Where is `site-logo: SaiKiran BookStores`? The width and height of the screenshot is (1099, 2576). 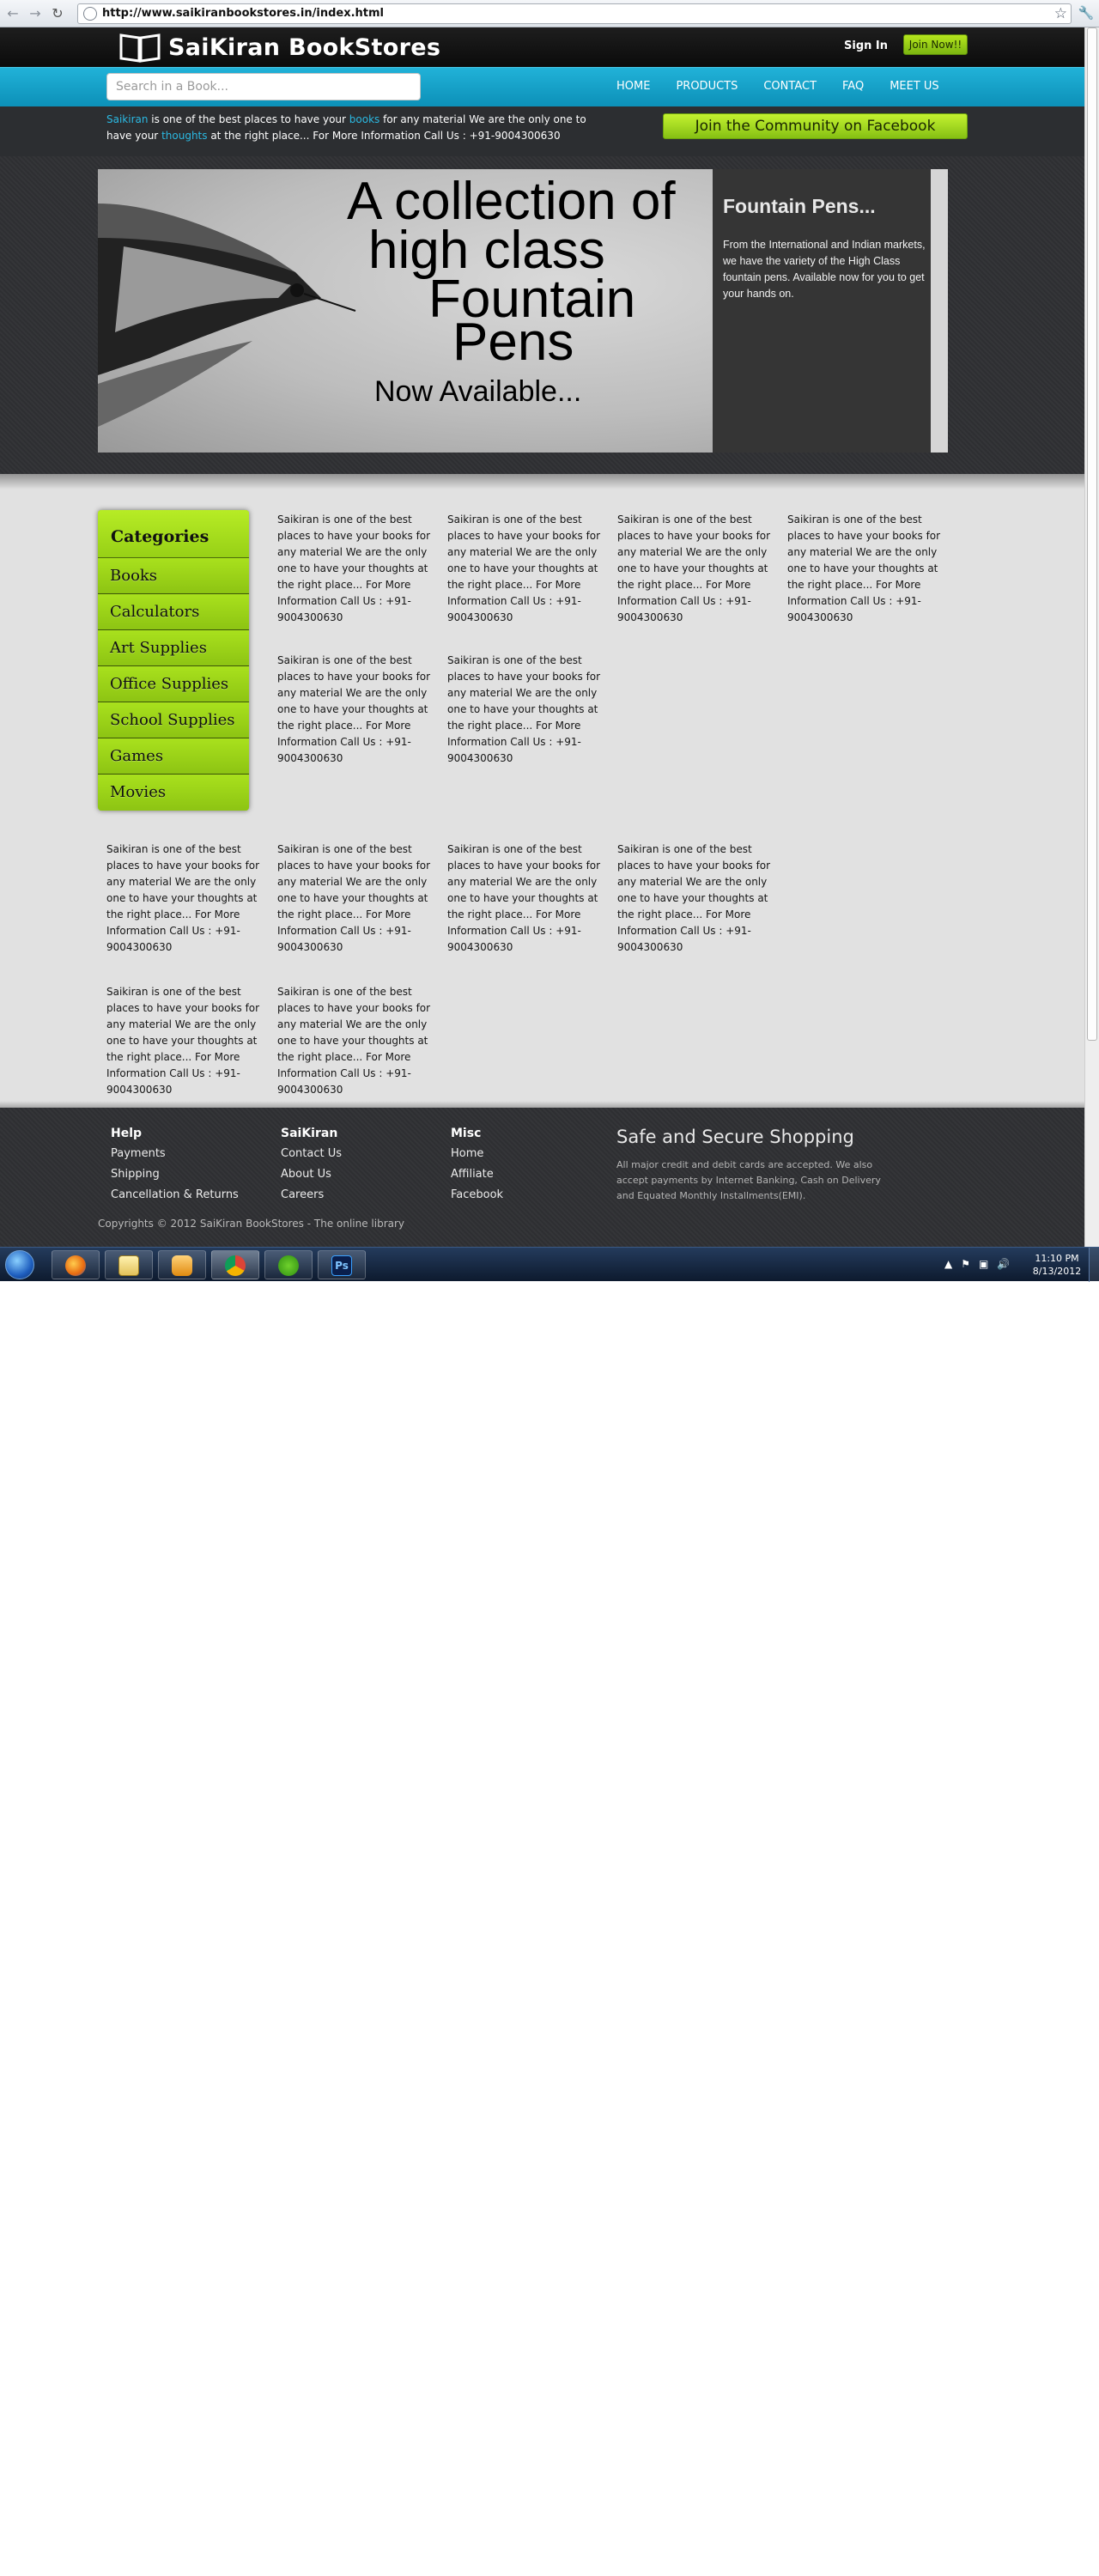 site-logo: SaiKiran BookStores is located at coordinates (279, 47).